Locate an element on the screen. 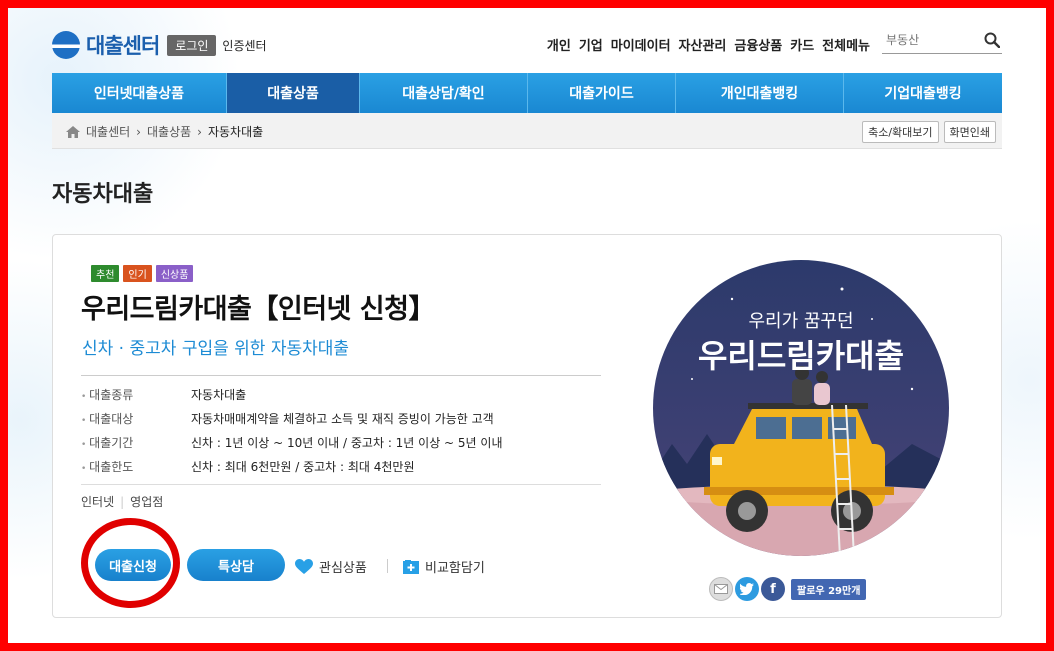  login-button: 로그인 is located at coordinates (192, 45).